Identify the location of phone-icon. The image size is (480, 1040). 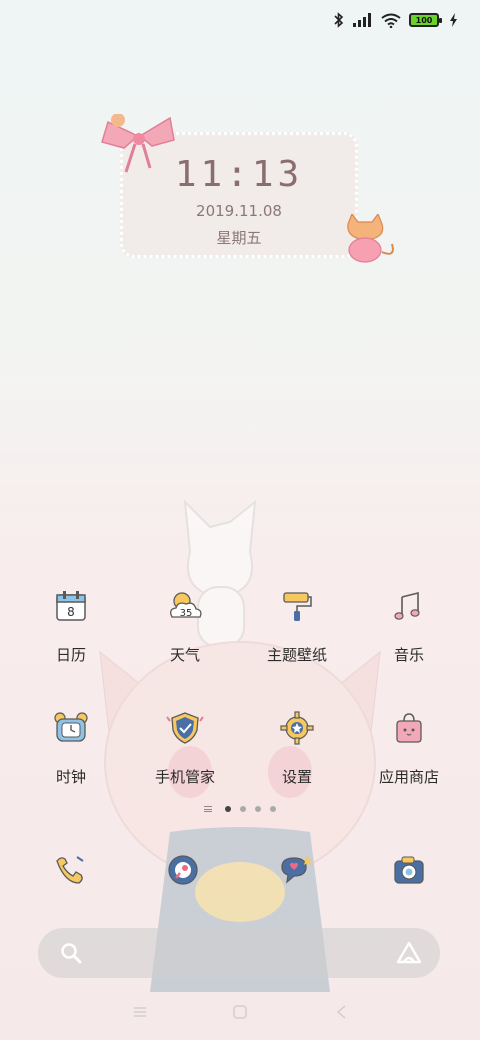
(70, 870).